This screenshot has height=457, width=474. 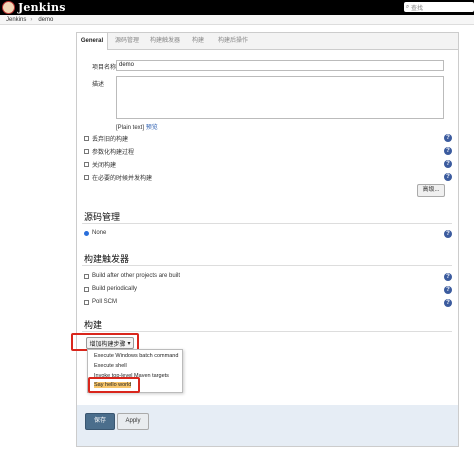 I want to click on disable-build-checkbox, so click(x=86, y=164).